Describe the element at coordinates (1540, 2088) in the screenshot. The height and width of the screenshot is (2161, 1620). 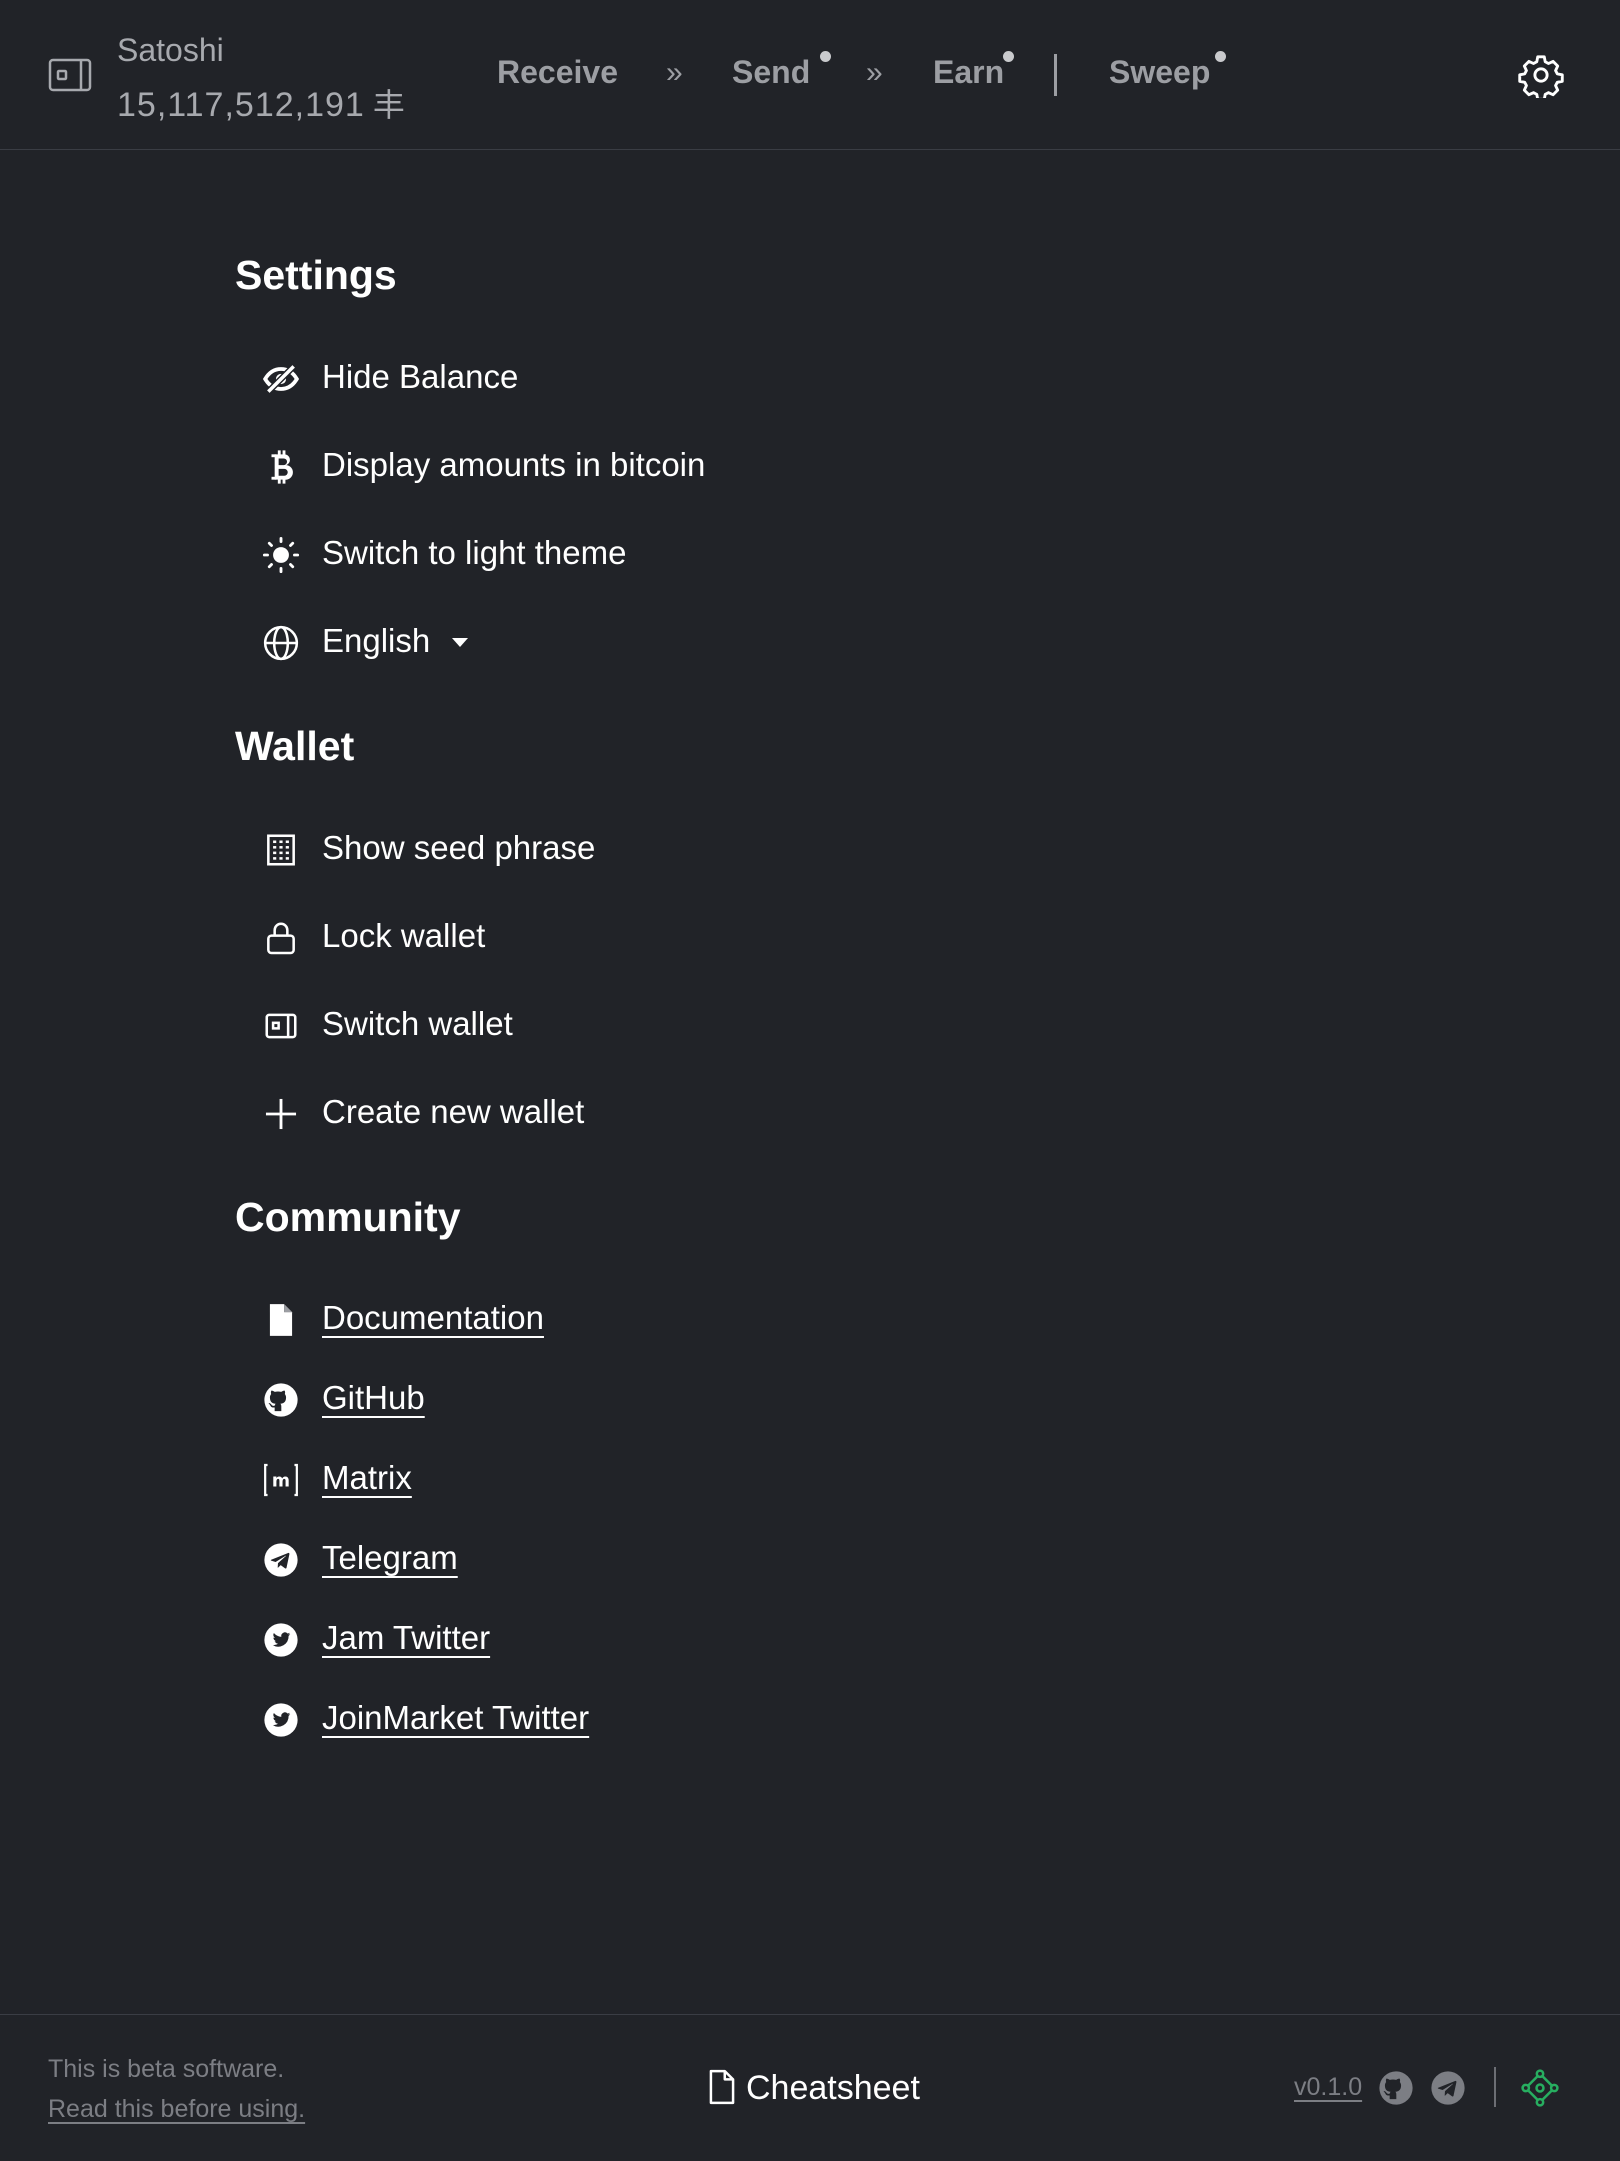
I see `connection-status-icon` at that location.